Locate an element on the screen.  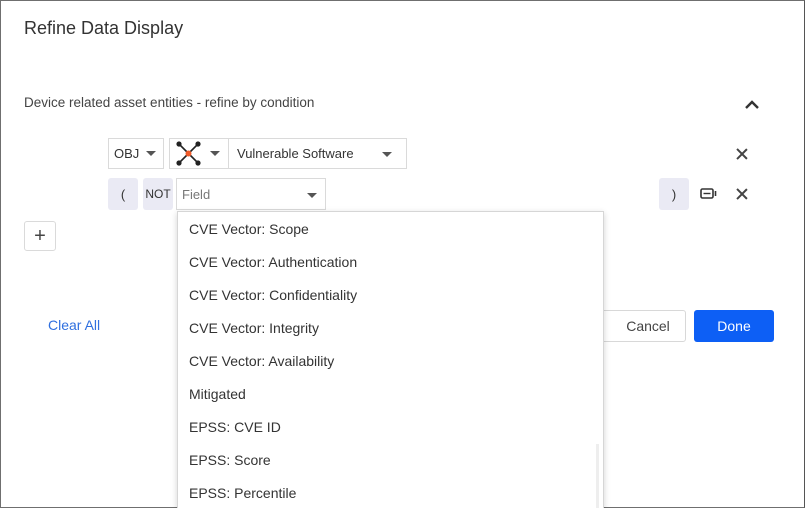
dropdown-item: CVE Vector: Scope is located at coordinates (390, 228).